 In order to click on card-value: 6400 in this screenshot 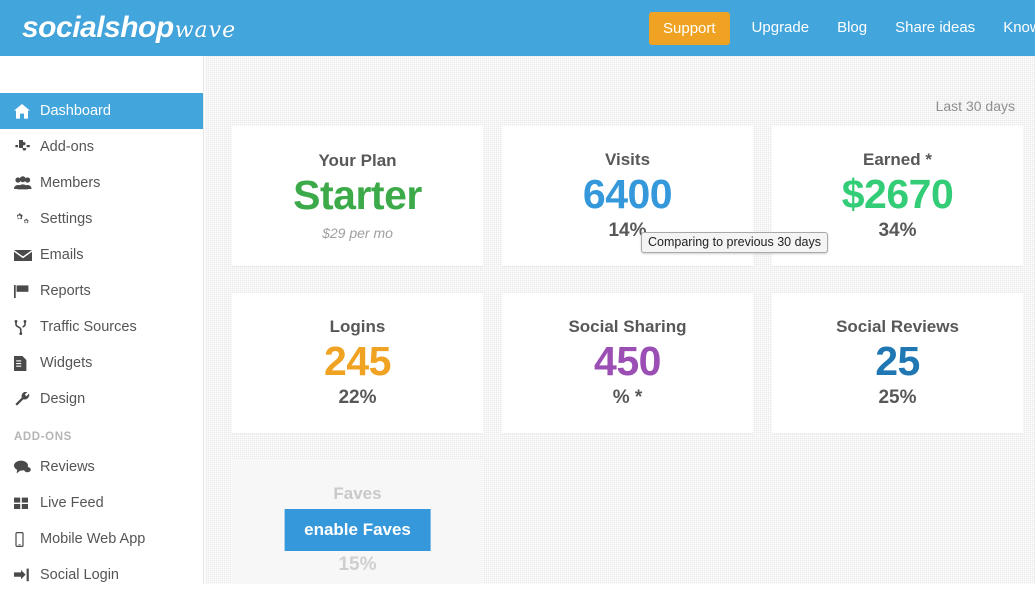, I will do `click(627, 194)`.